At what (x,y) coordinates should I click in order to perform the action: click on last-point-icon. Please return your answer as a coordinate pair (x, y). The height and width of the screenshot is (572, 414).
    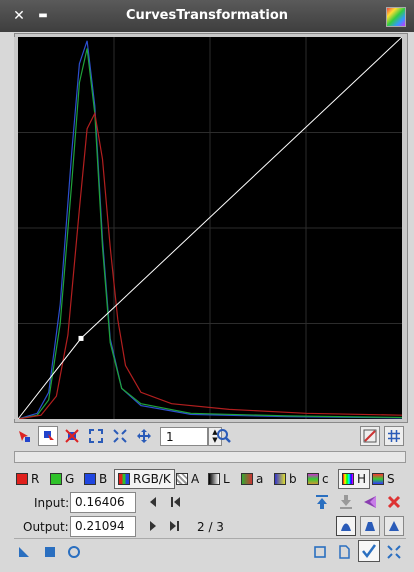
    Looking at the image, I should click on (175, 526).